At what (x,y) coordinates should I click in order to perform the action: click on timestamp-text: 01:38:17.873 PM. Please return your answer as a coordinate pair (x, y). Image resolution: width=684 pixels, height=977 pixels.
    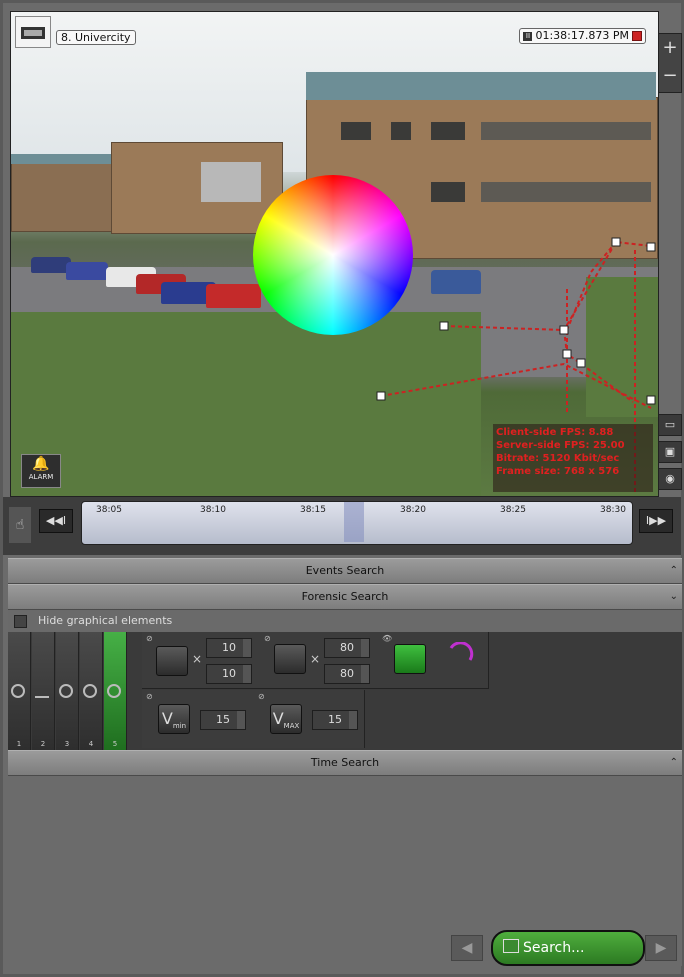
    Looking at the image, I should click on (582, 35).